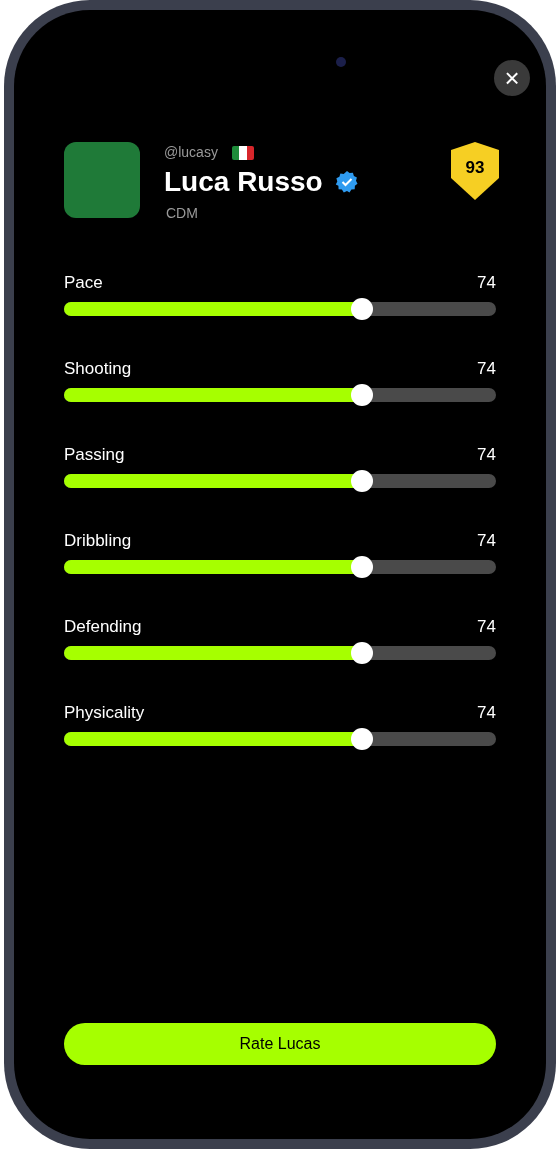 This screenshot has width=560, height=1149. What do you see at coordinates (242, 152) in the screenshot?
I see `flag-icon` at bounding box center [242, 152].